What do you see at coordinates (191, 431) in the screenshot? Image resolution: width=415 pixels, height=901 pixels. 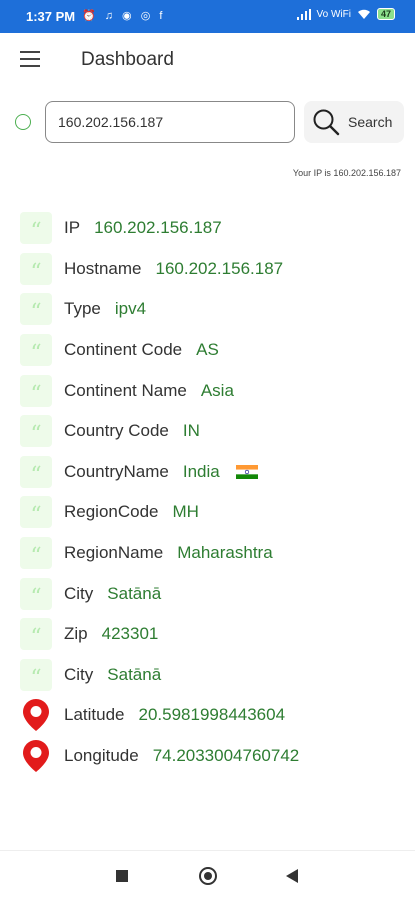 I see `info-value: IN` at bounding box center [191, 431].